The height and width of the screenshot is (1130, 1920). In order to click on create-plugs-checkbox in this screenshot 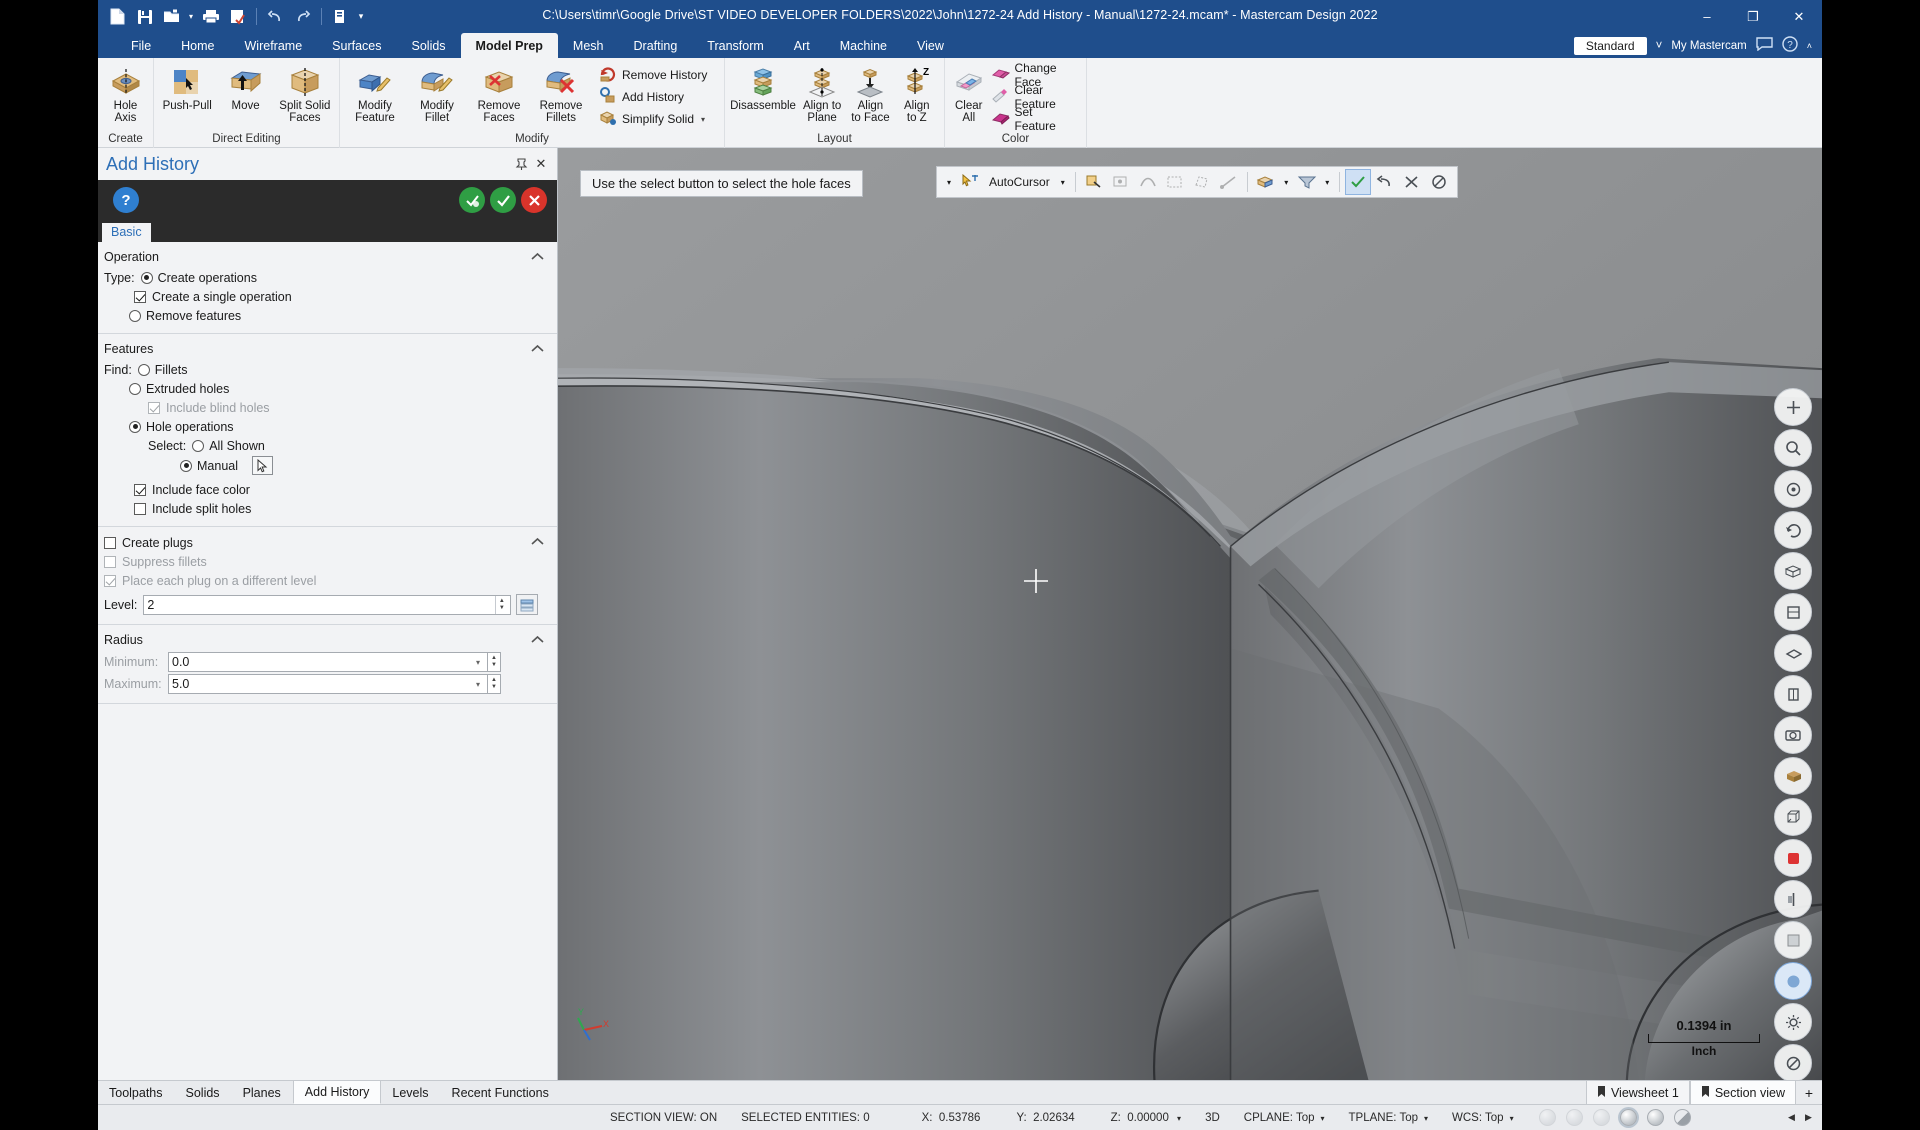, I will do `click(110, 543)`.